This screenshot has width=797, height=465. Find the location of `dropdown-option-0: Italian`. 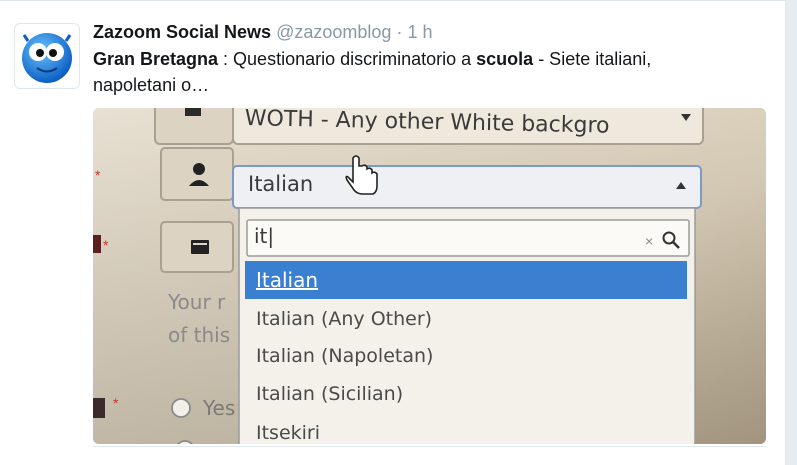

dropdown-option-0: Italian is located at coordinates (287, 280).